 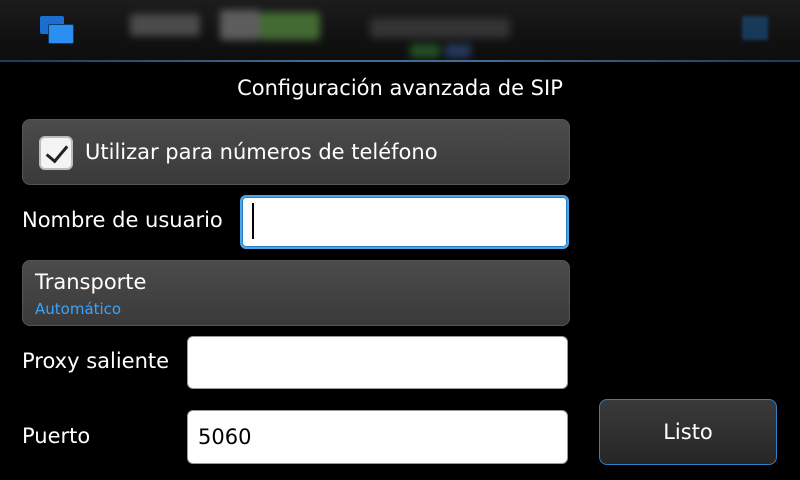 What do you see at coordinates (688, 432) in the screenshot?
I see `done-button: Listo` at bounding box center [688, 432].